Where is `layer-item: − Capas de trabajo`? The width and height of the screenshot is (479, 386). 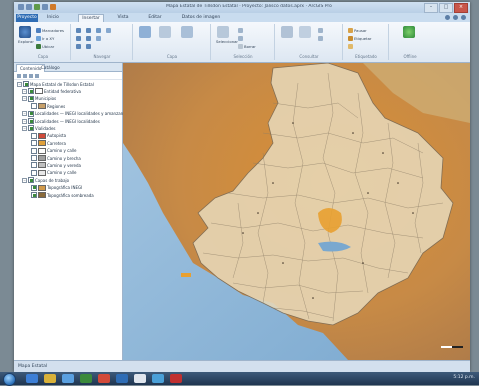
layer-item: − Capas de trabajo is located at coordinates (45, 180).